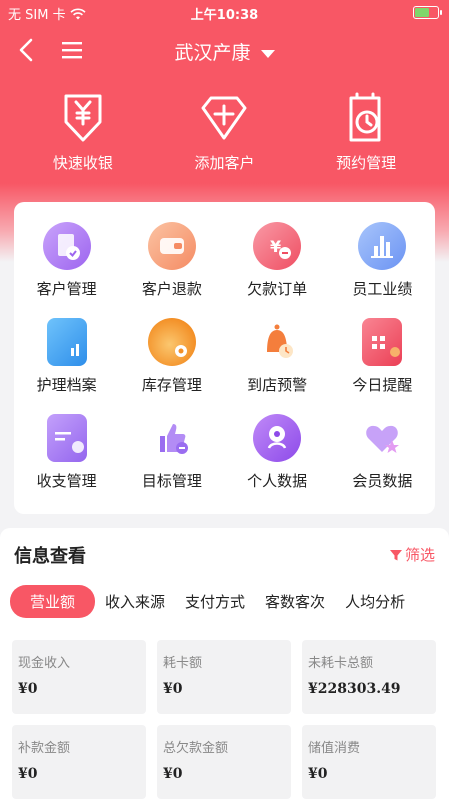 This screenshot has height=800, width=449. I want to click on quick-action-cashier: 快速收银, so click(83, 132).